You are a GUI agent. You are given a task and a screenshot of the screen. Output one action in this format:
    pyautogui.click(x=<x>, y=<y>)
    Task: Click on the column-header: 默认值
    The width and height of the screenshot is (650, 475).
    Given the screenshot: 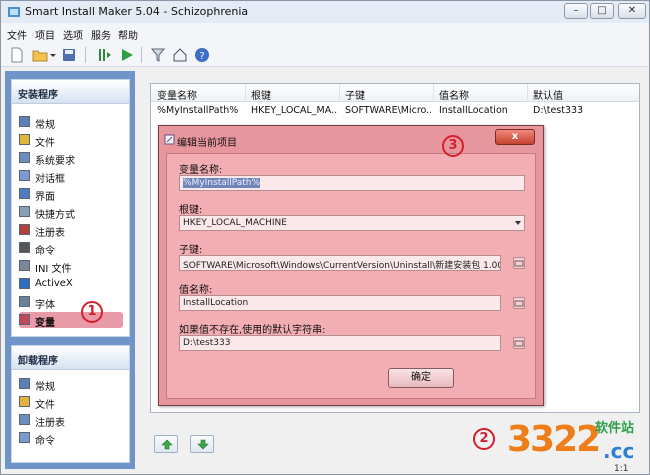 What is the action you would take?
    pyautogui.click(x=548, y=94)
    